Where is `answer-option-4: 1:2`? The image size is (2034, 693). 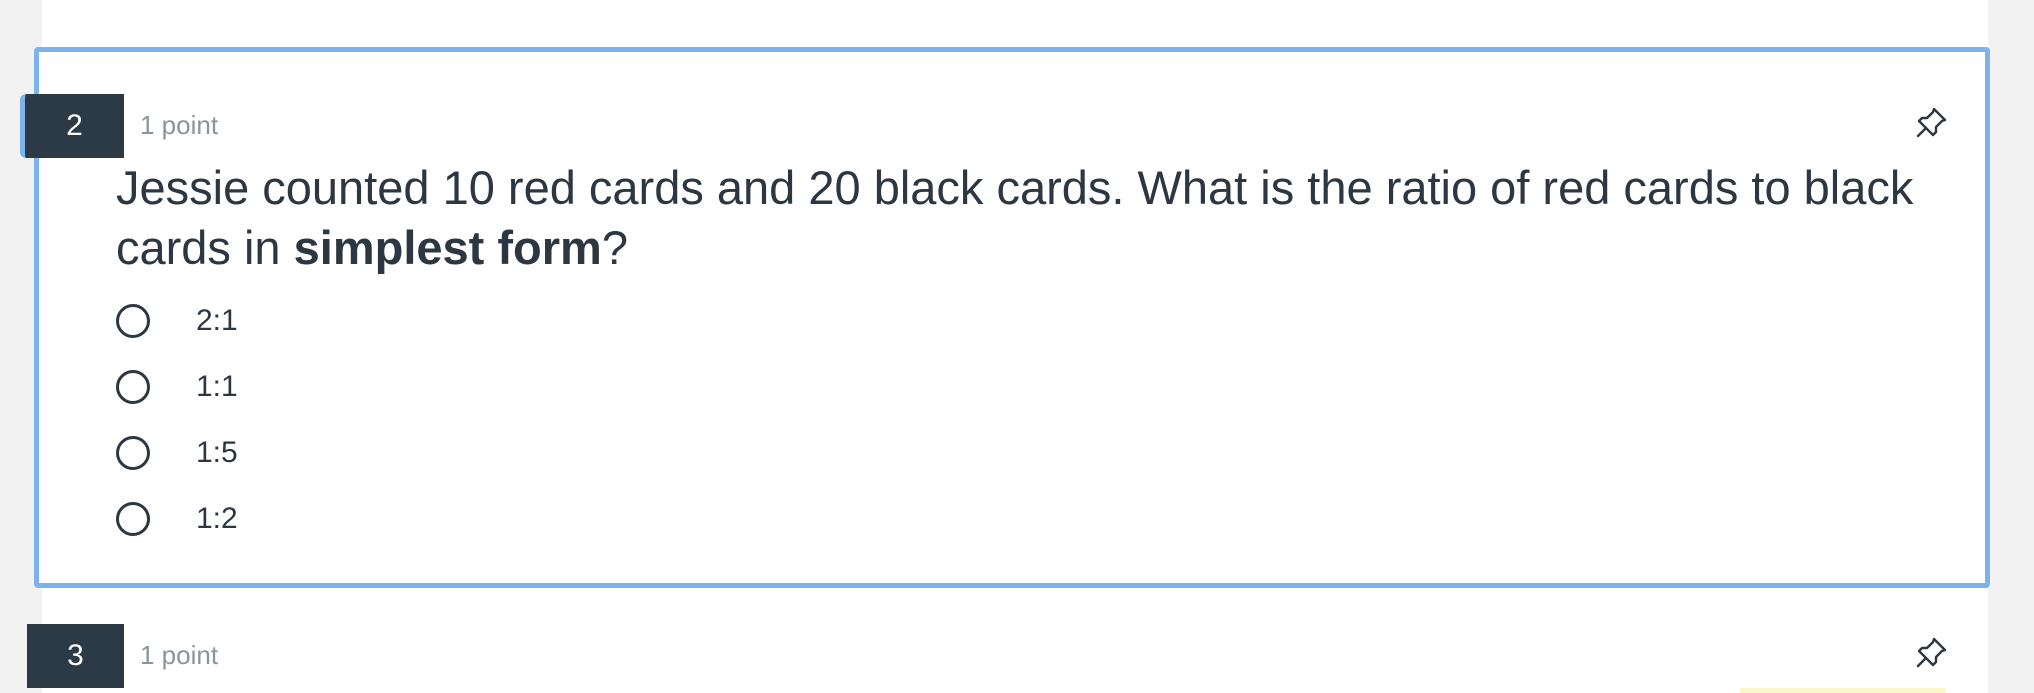
answer-option-4: 1:2 is located at coordinates (177, 519).